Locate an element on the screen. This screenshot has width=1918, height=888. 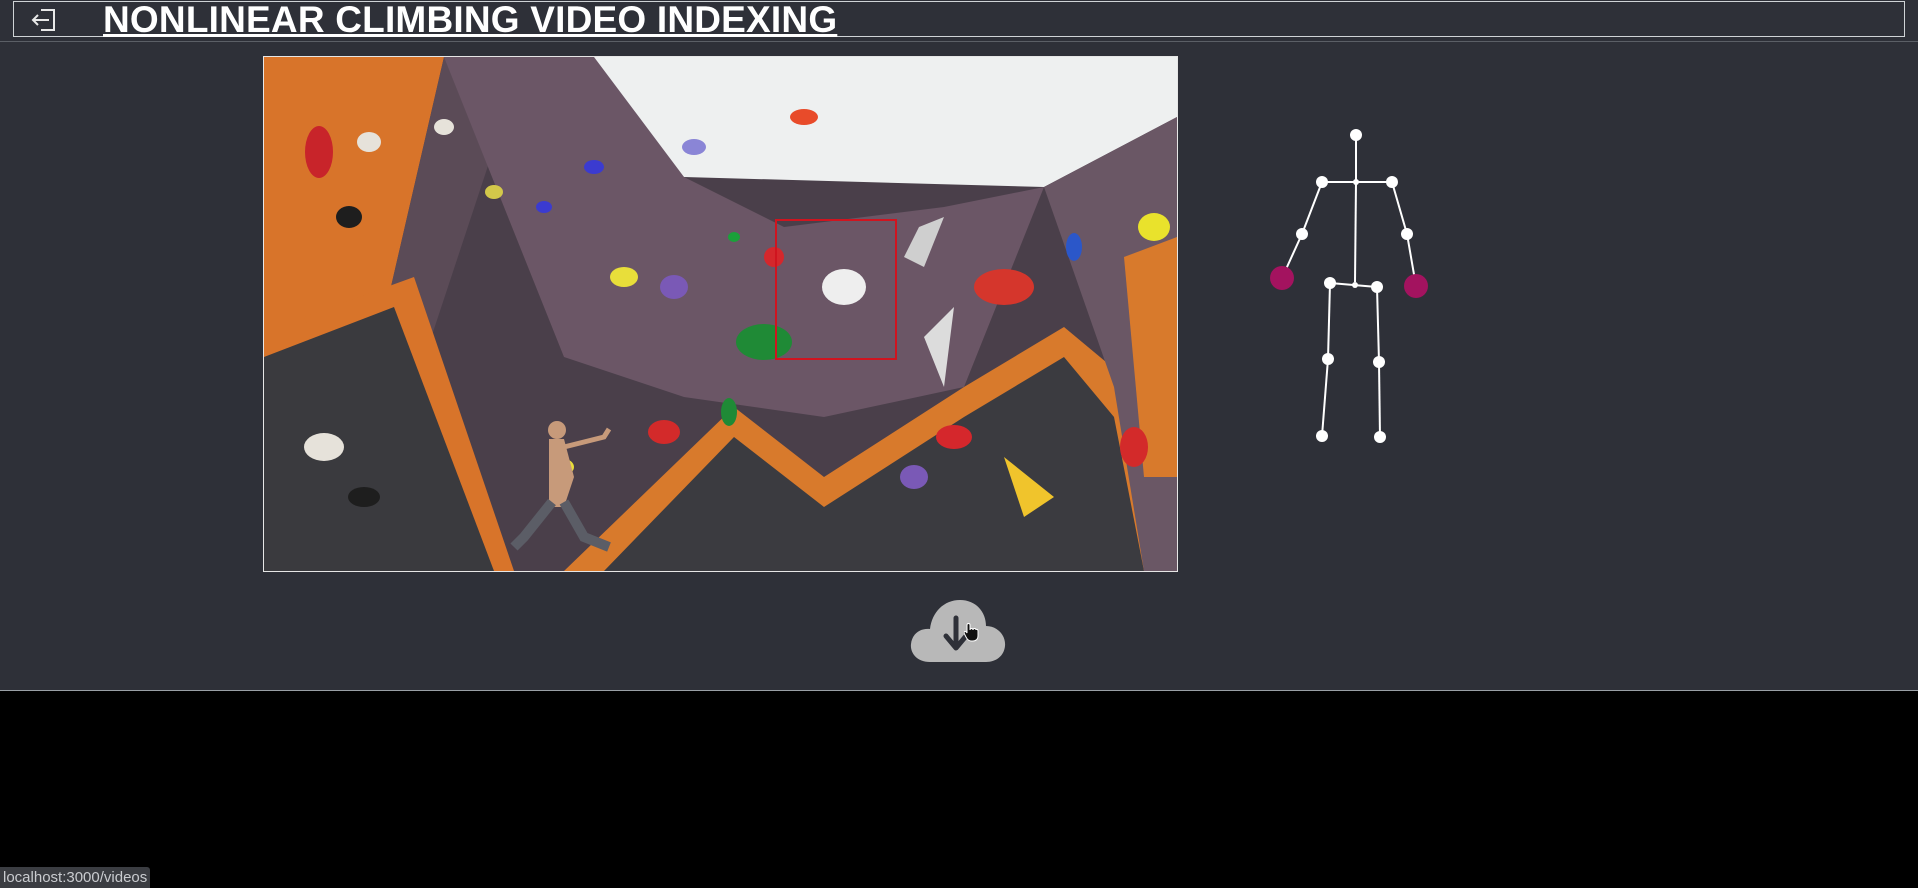
header-bar: NONLINEAR CLIMBING VIDEO INDEXING is located at coordinates (959, 20).